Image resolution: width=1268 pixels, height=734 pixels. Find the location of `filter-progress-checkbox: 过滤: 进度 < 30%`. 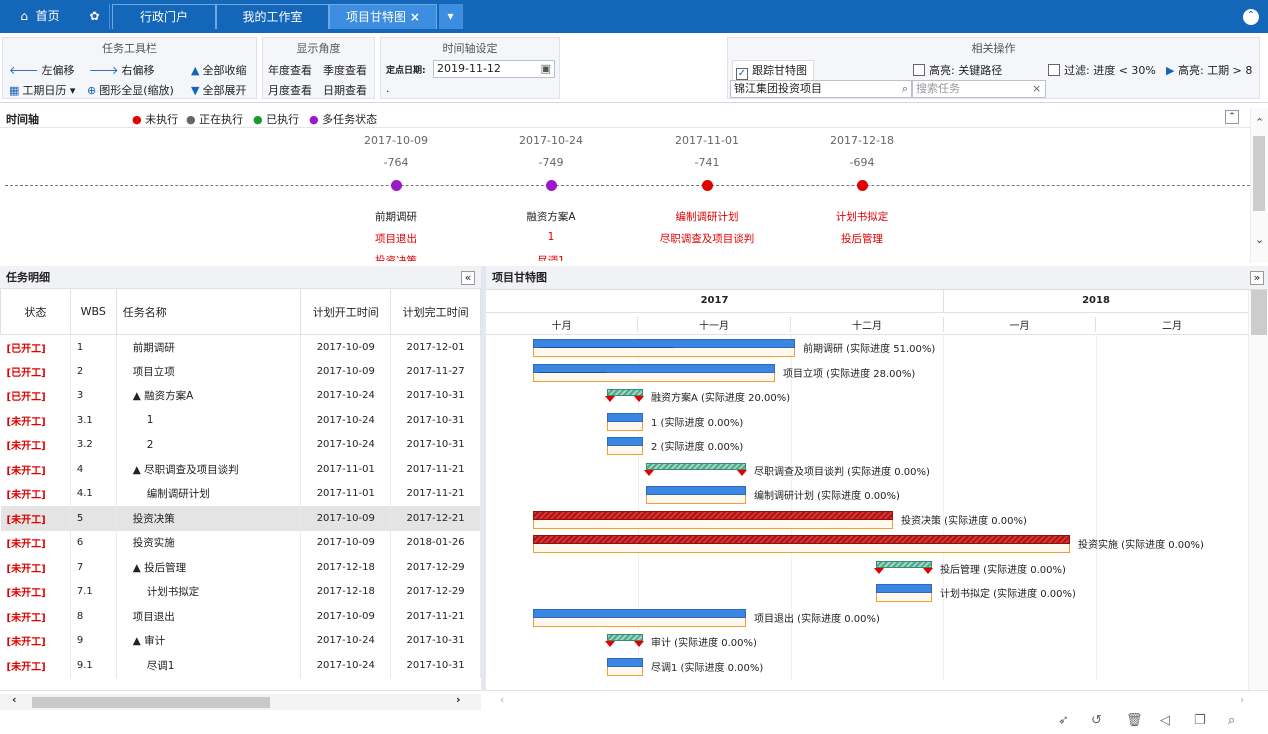

filter-progress-checkbox: 过滤: 进度 < 30% is located at coordinates (1102, 70).